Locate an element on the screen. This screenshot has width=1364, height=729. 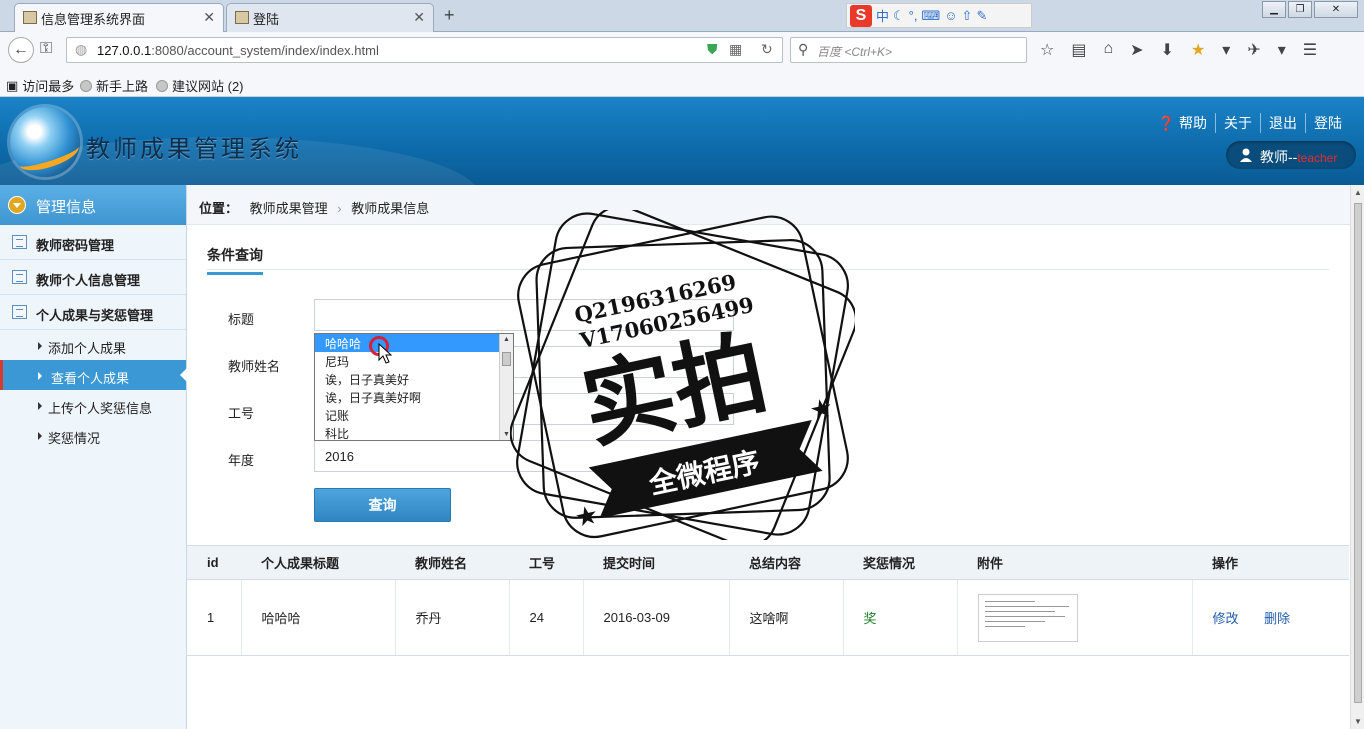
bookmark-getting-started: 新手上路 is located at coordinates (114, 85).